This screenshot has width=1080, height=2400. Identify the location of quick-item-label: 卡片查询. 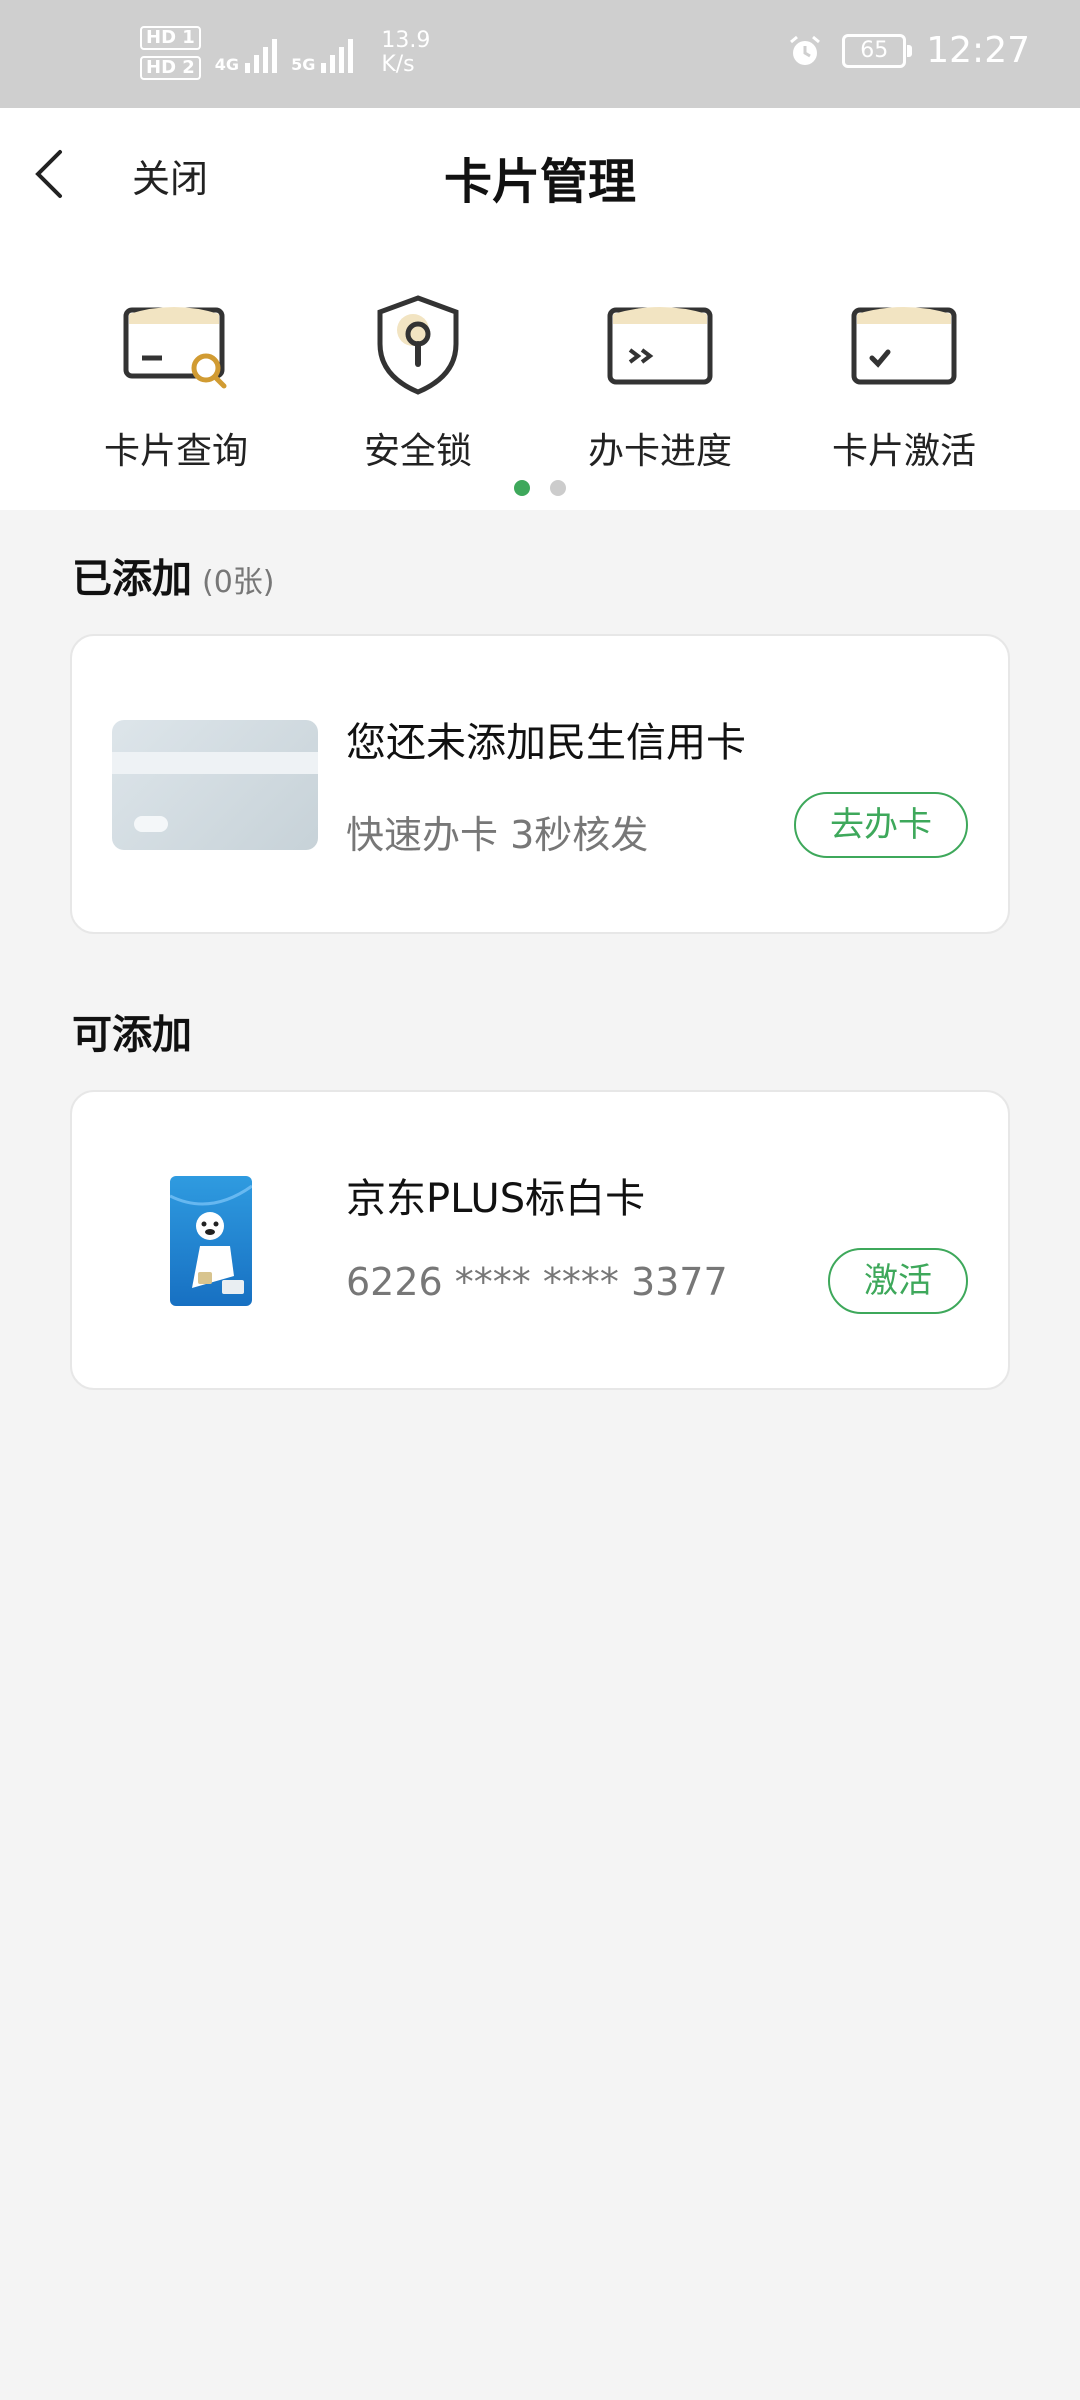
(175, 451).